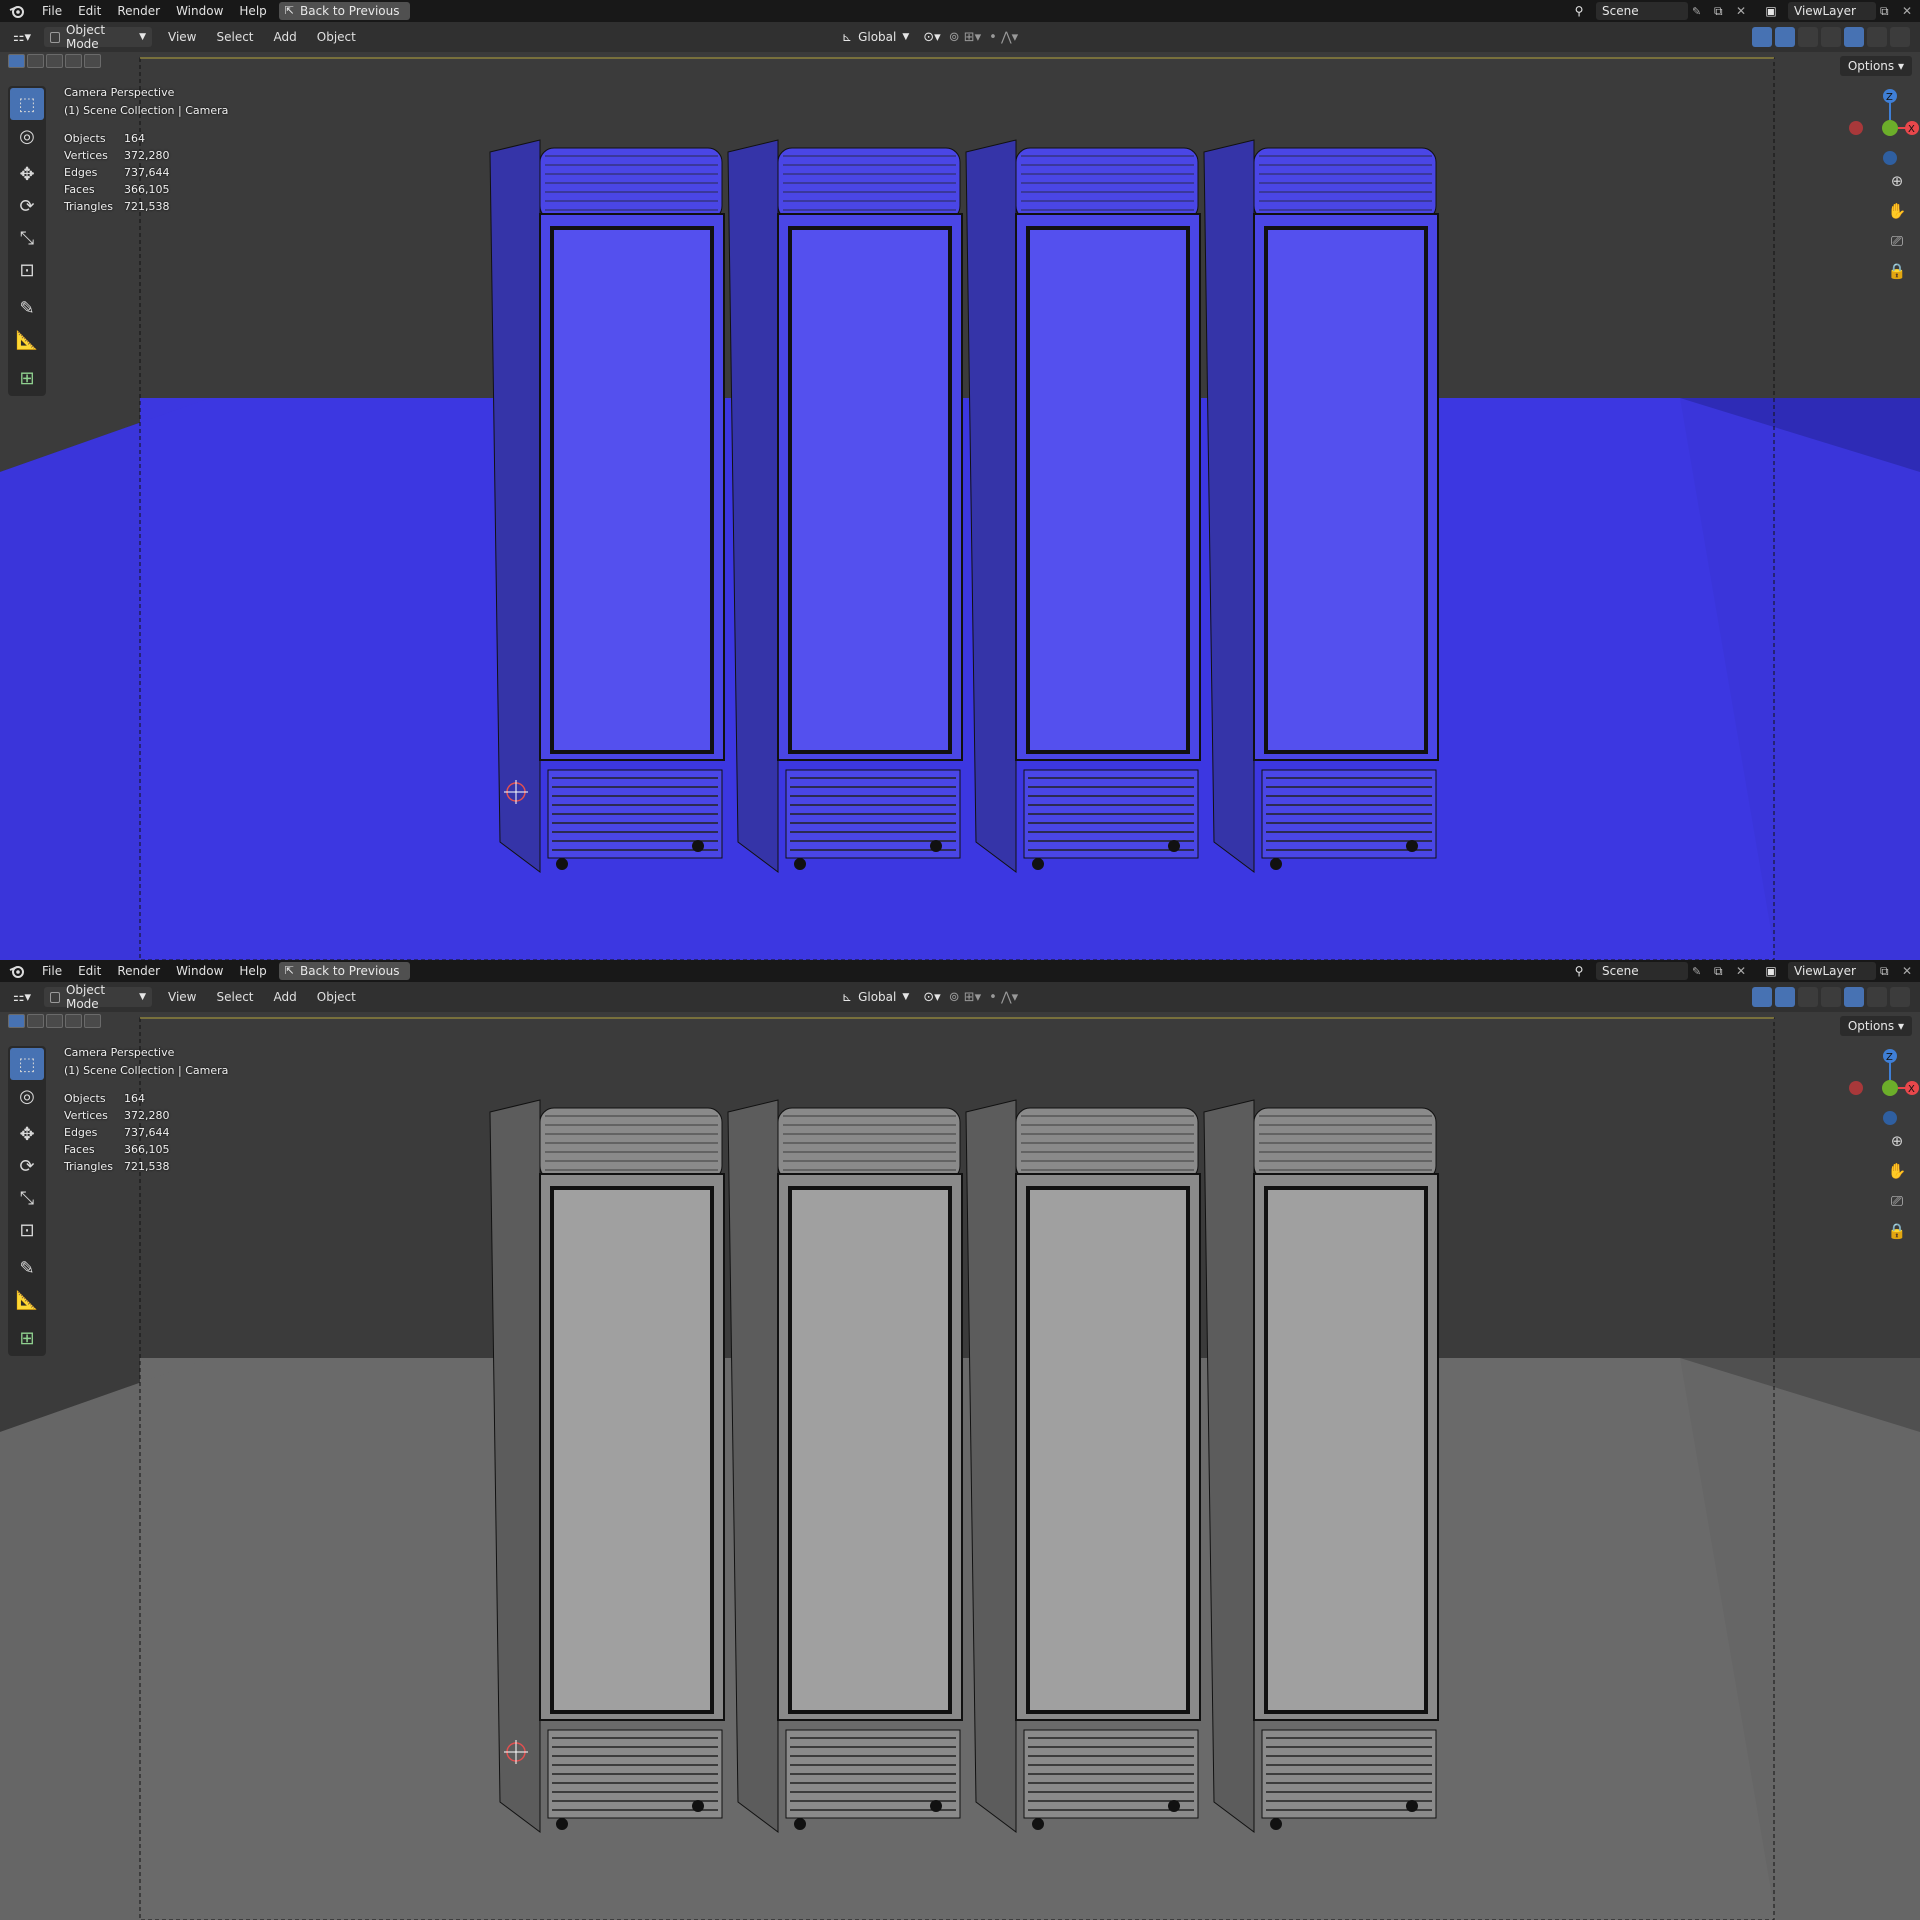  I want to click on scale-tool-icon: ⤡, so click(27, 1198).